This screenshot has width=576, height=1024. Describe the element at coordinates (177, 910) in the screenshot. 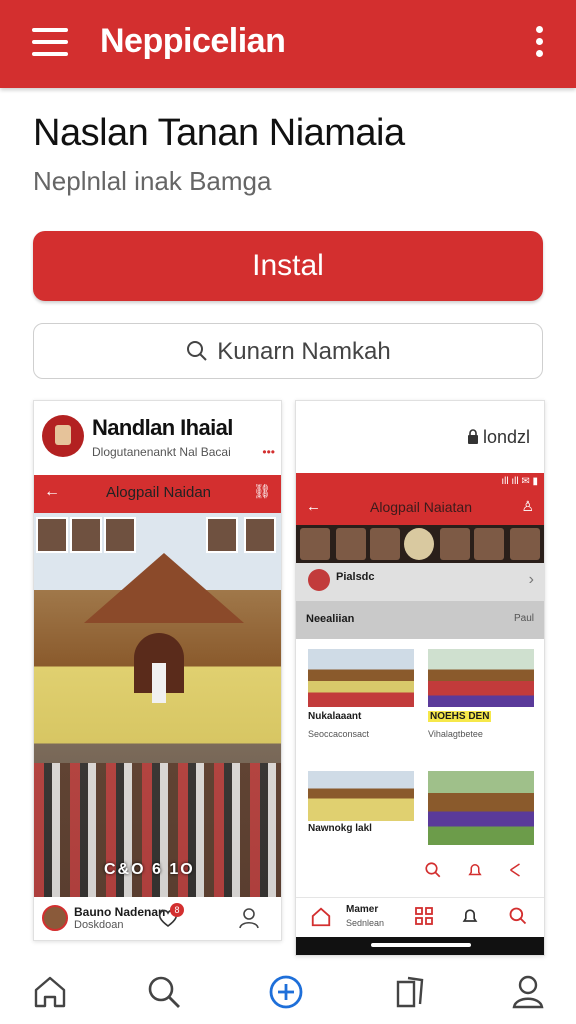

I see `notification-badge: 8` at that location.